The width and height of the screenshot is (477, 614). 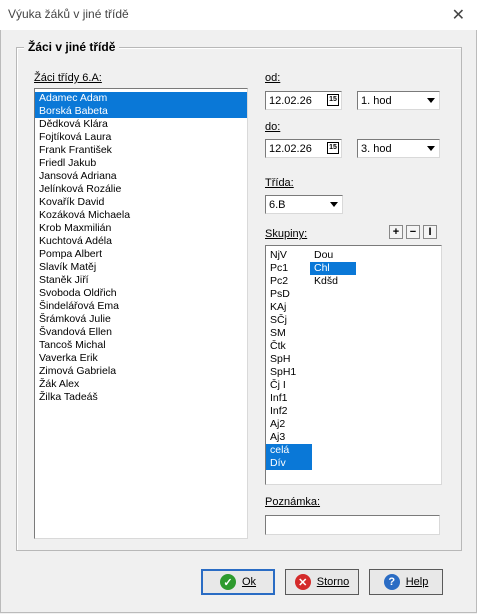 I want to click on list-item: Inf1, so click(x=289, y=398).